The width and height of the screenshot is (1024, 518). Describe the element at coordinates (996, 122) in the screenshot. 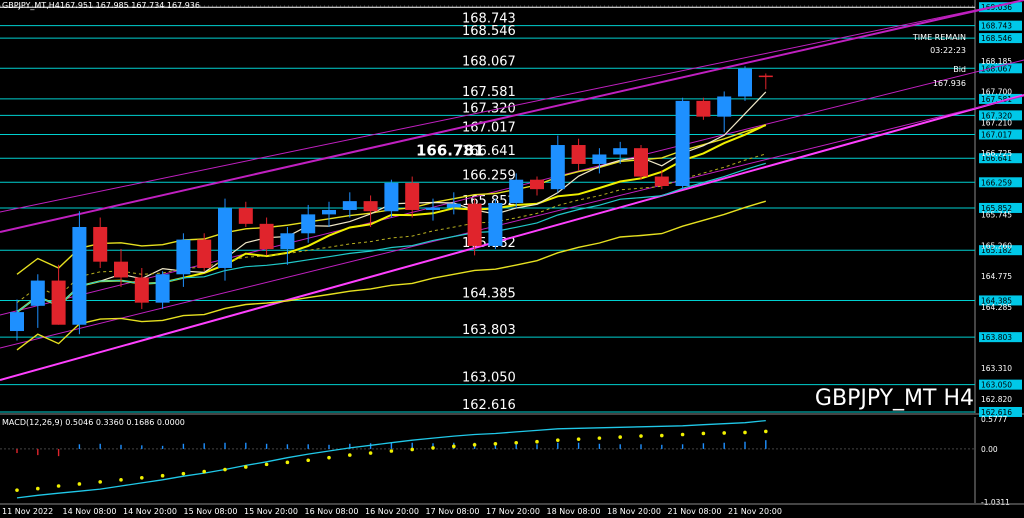

I see `price-axis-tick: 167.210` at that location.